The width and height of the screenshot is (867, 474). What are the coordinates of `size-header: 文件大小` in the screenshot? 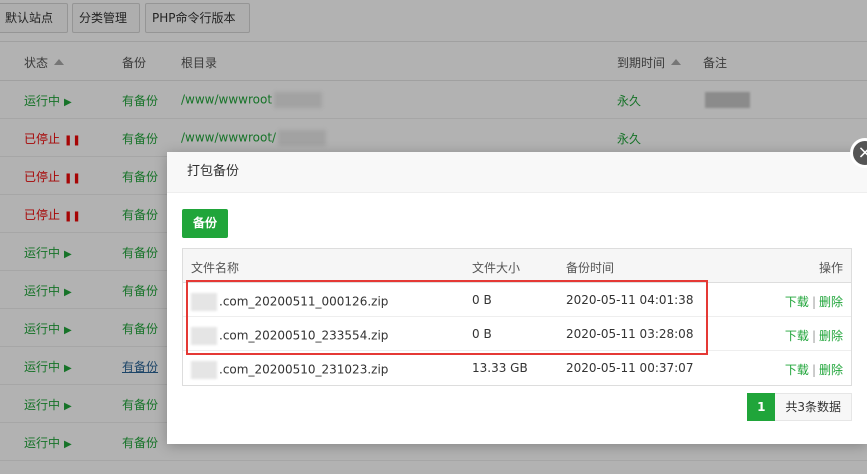 It's located at (496, 268).